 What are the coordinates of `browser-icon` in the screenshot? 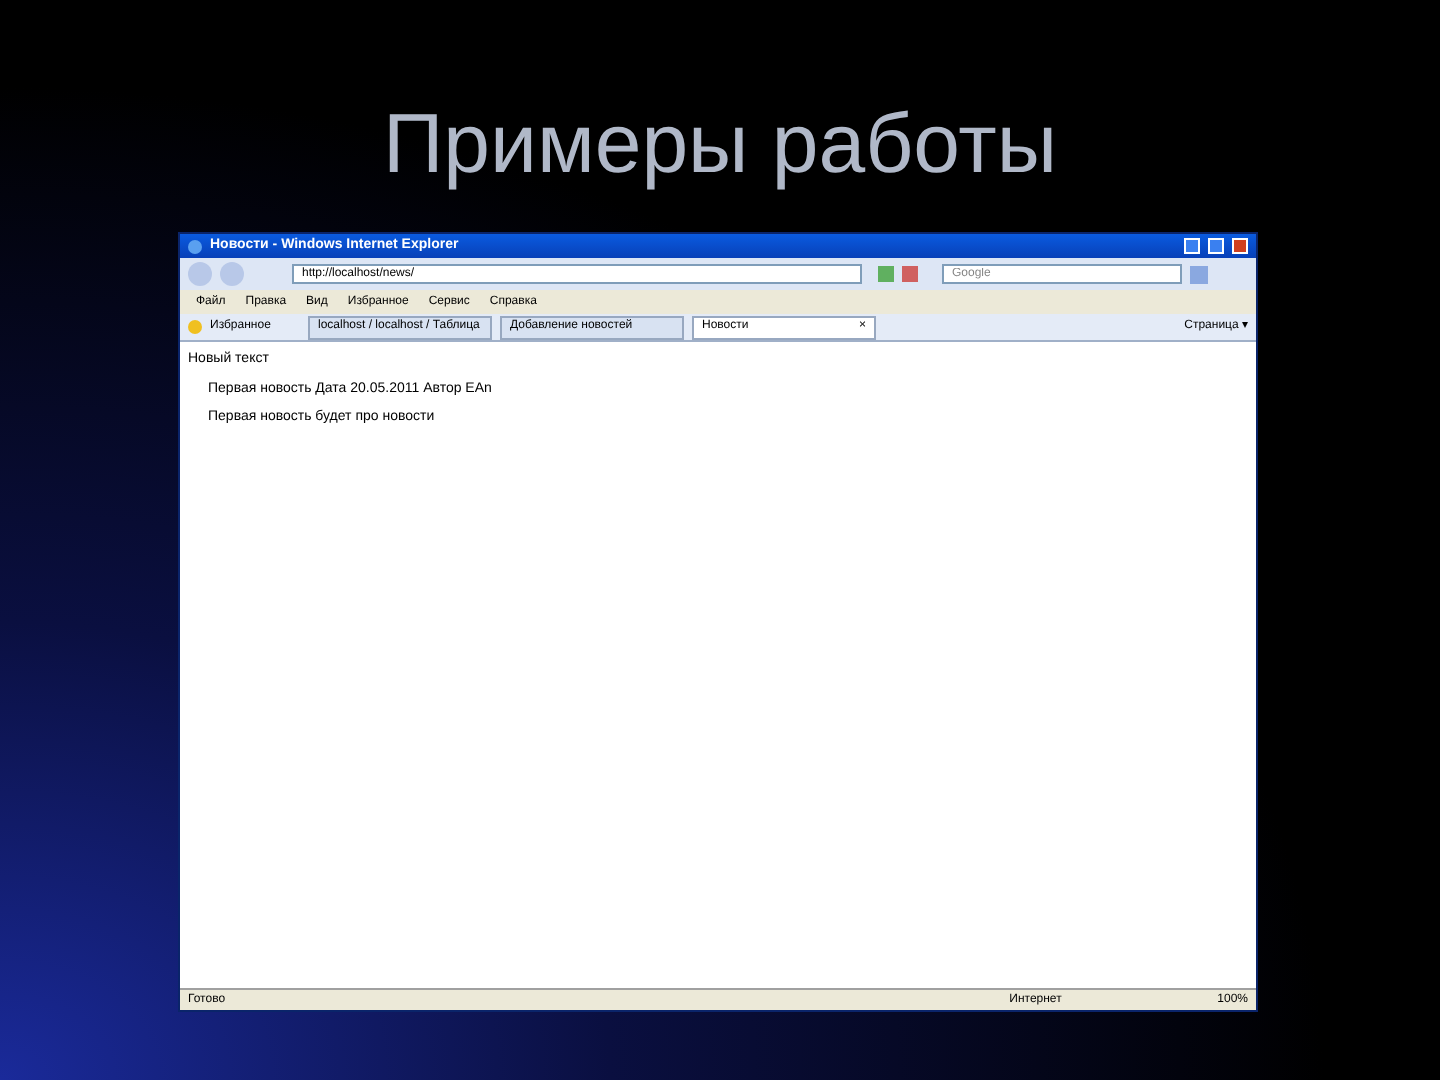 It's located at (195, 246).